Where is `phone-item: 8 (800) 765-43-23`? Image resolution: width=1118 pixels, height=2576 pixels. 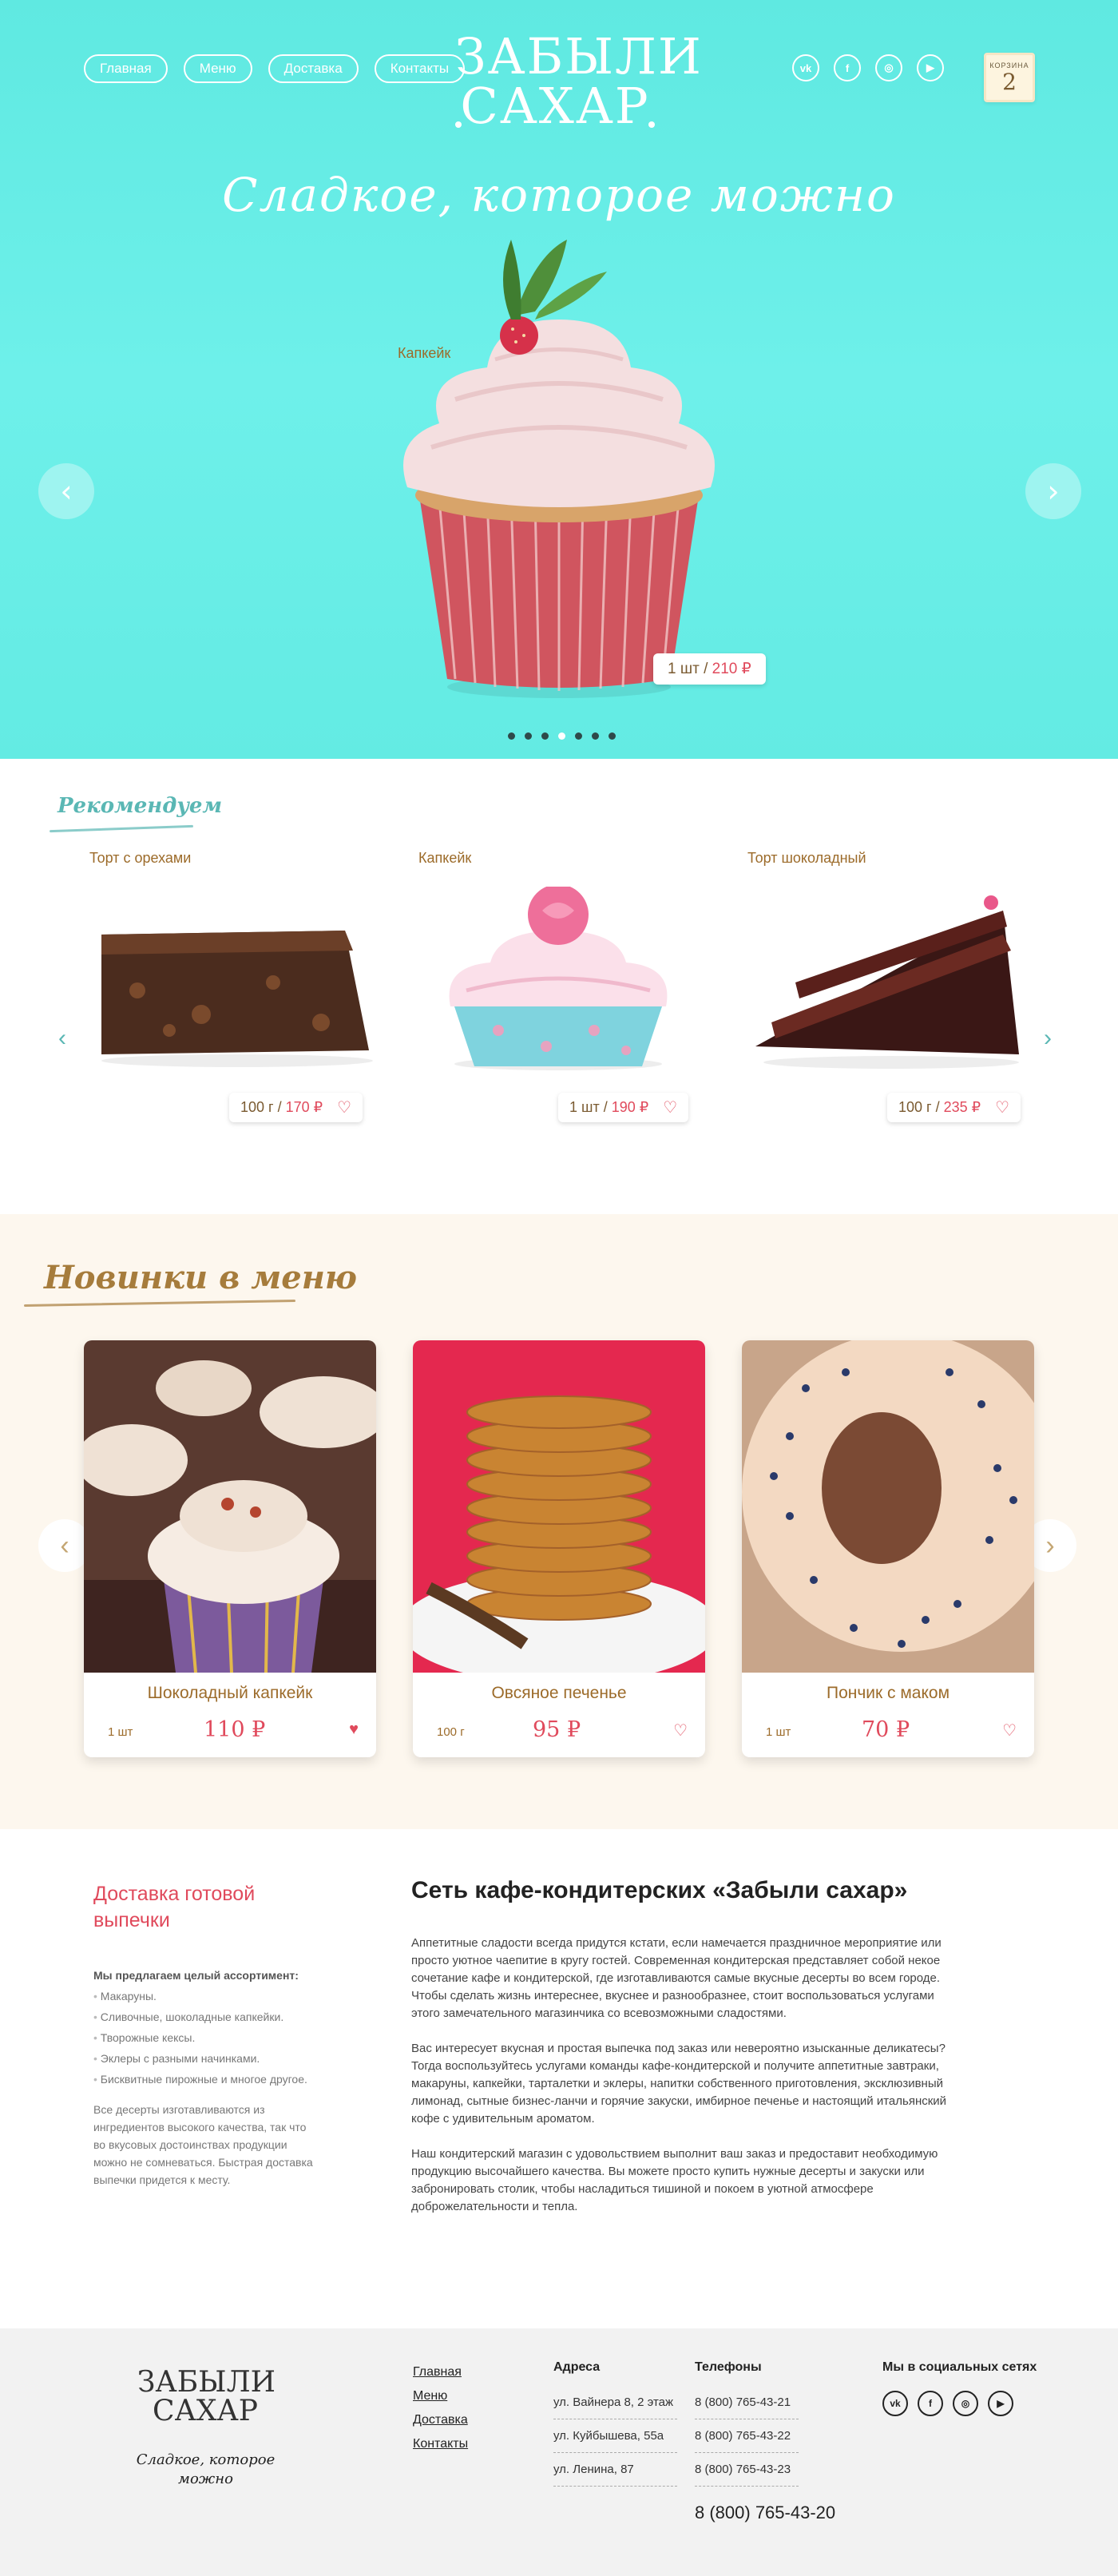 phone-item: 8 (800) 765-43-23 is located at coordinates (747, 2470).